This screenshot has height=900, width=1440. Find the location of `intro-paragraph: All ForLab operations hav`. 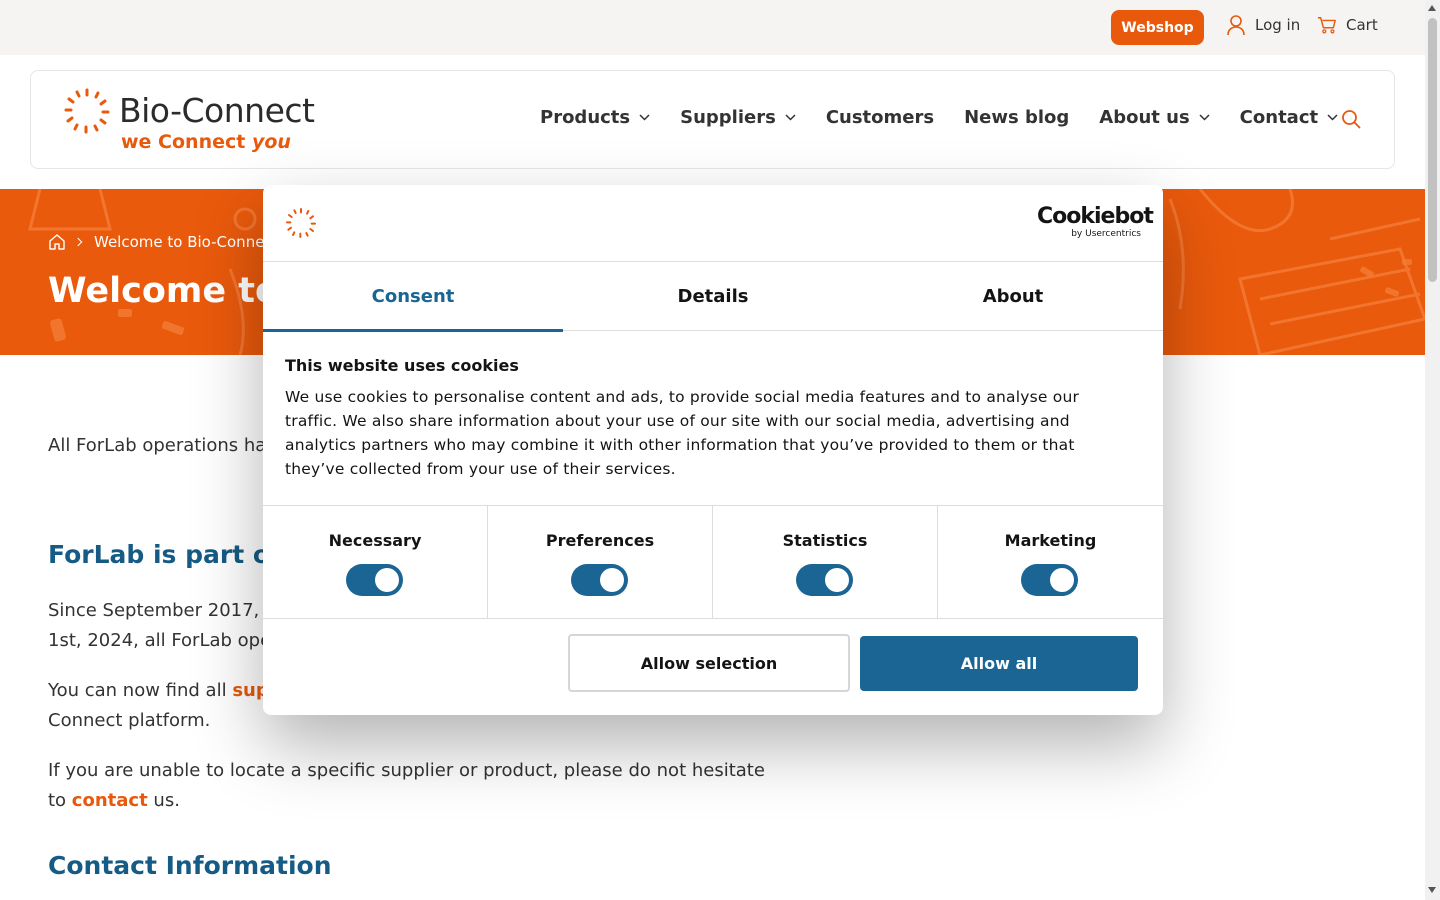

intro-paragraph: All ForLab operations hav is located at coordinates (162, 445).